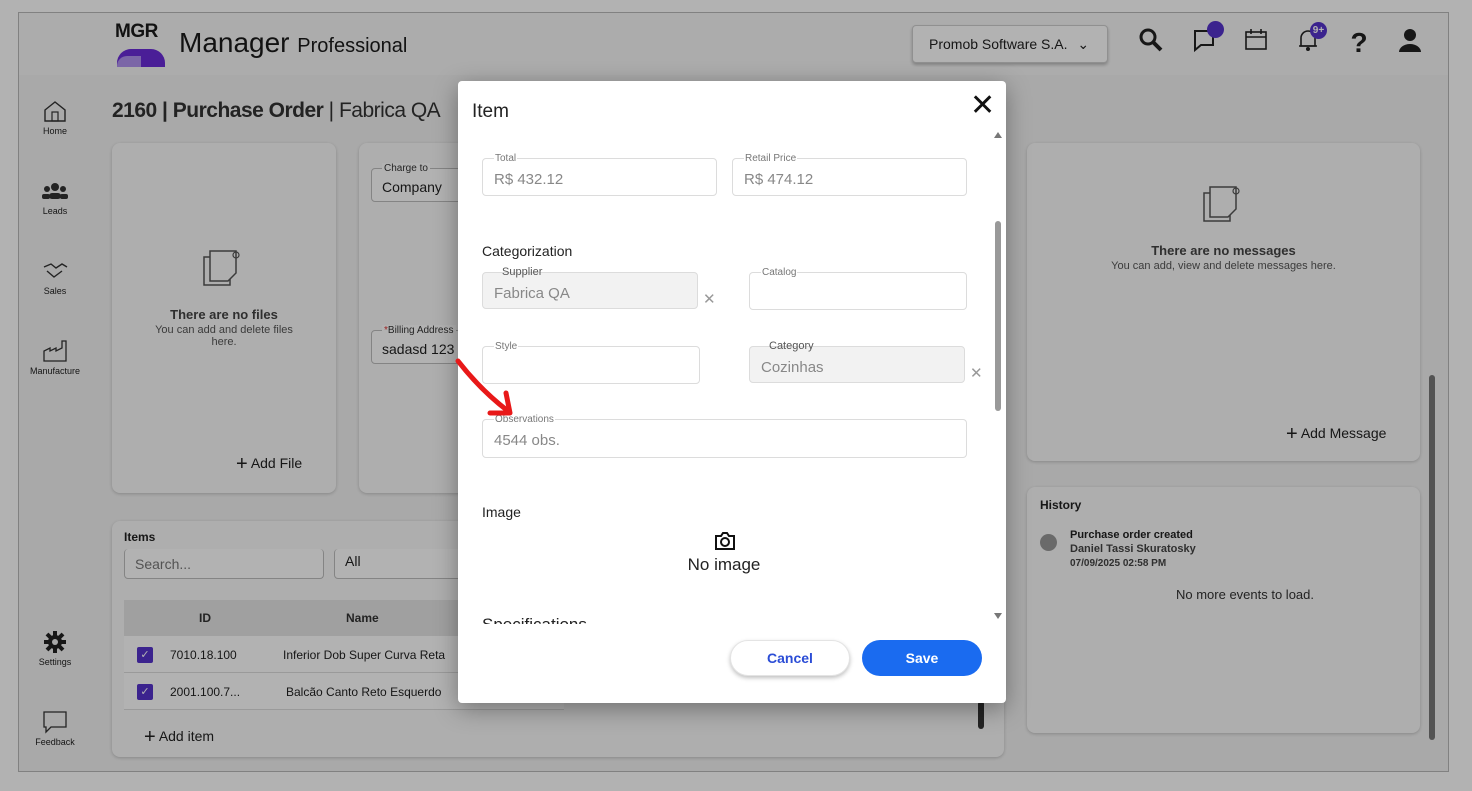 Image resolution: width=1472 pixels, height=791 pixels. I want to click on supplier-field: Supplier Fabrica QA, so click(590, 287).